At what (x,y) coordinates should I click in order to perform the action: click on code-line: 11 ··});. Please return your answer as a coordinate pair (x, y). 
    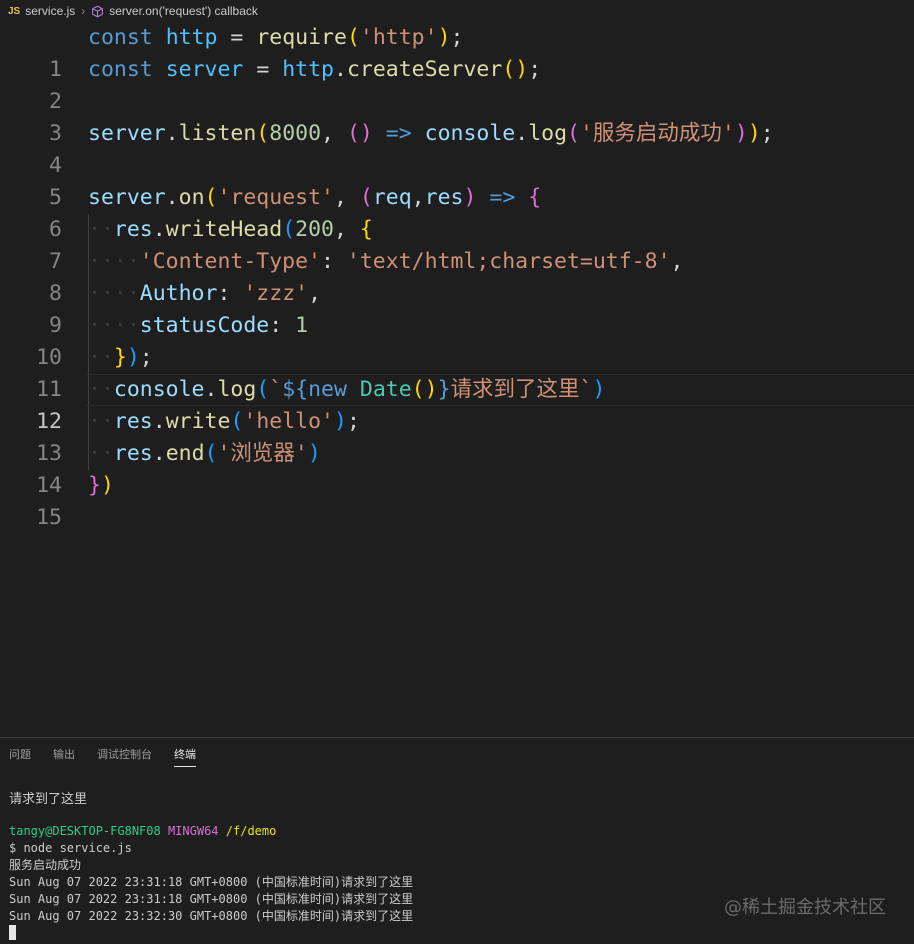
    Looking at the image, I should click on (457, 372).